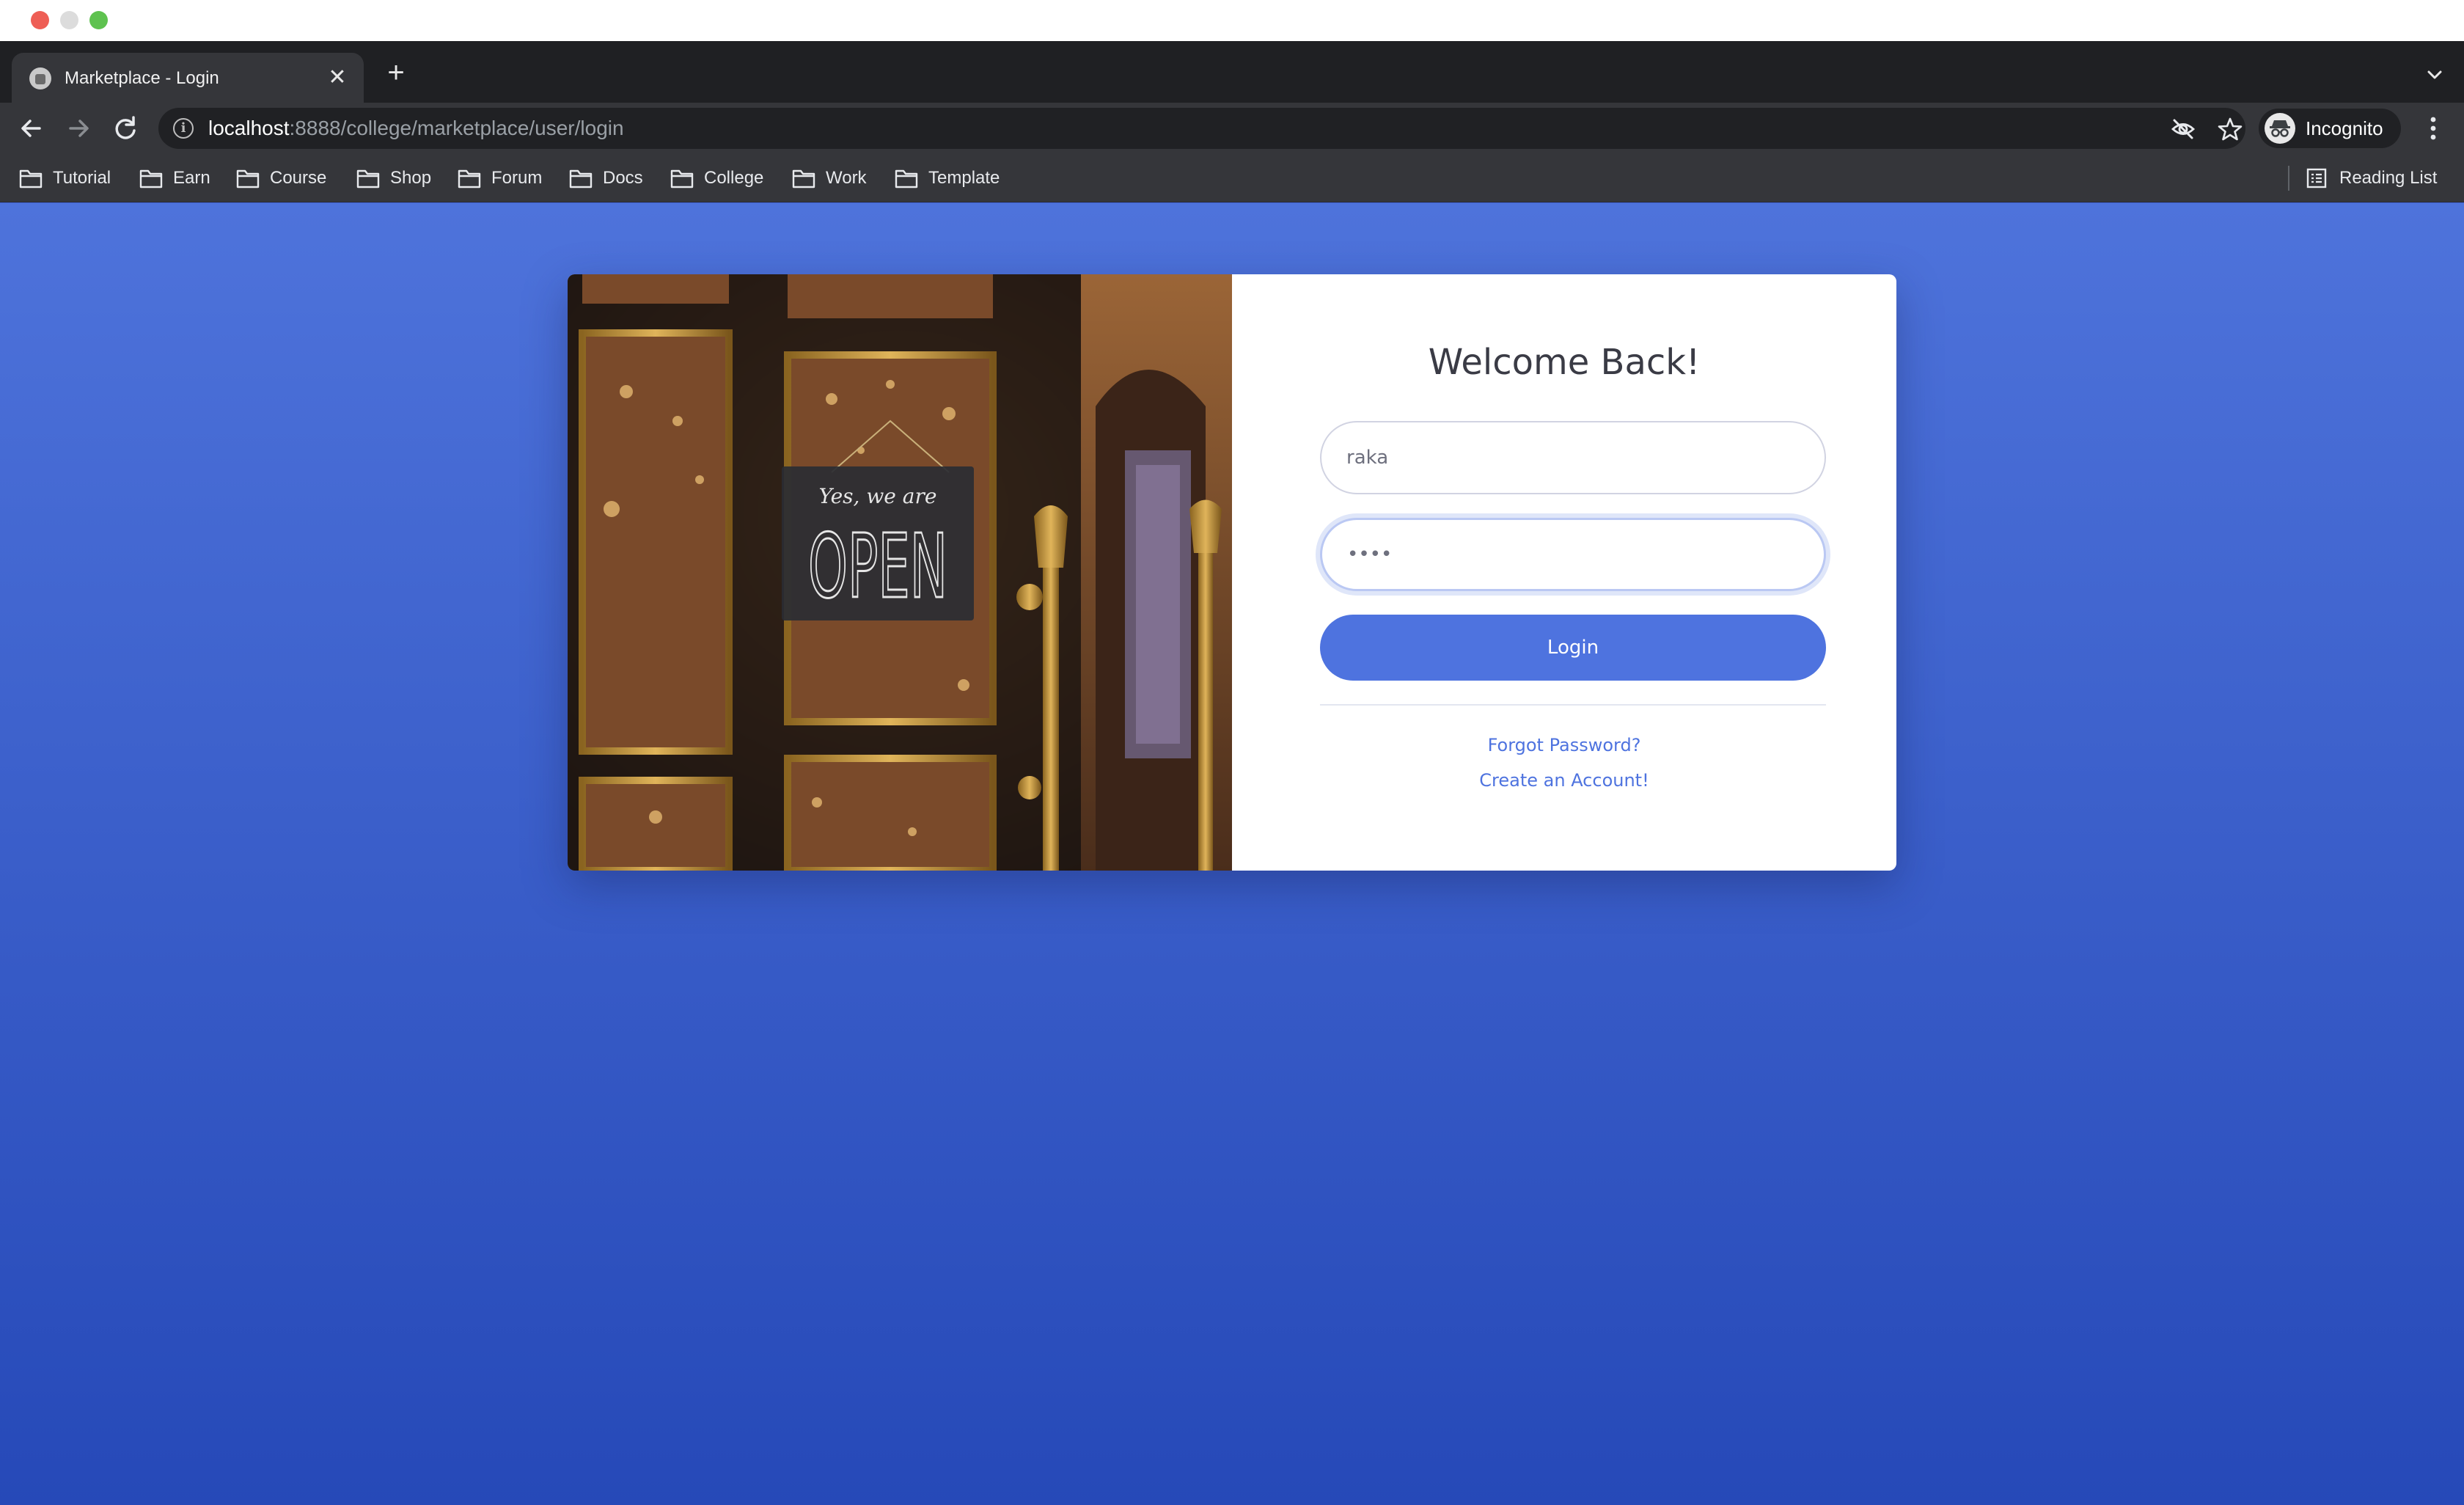 This screenshot has width=2464, height=1505. Describe the element at coordinates (69, 20) in the screenshot. I see `minimize-window-button` at that location.